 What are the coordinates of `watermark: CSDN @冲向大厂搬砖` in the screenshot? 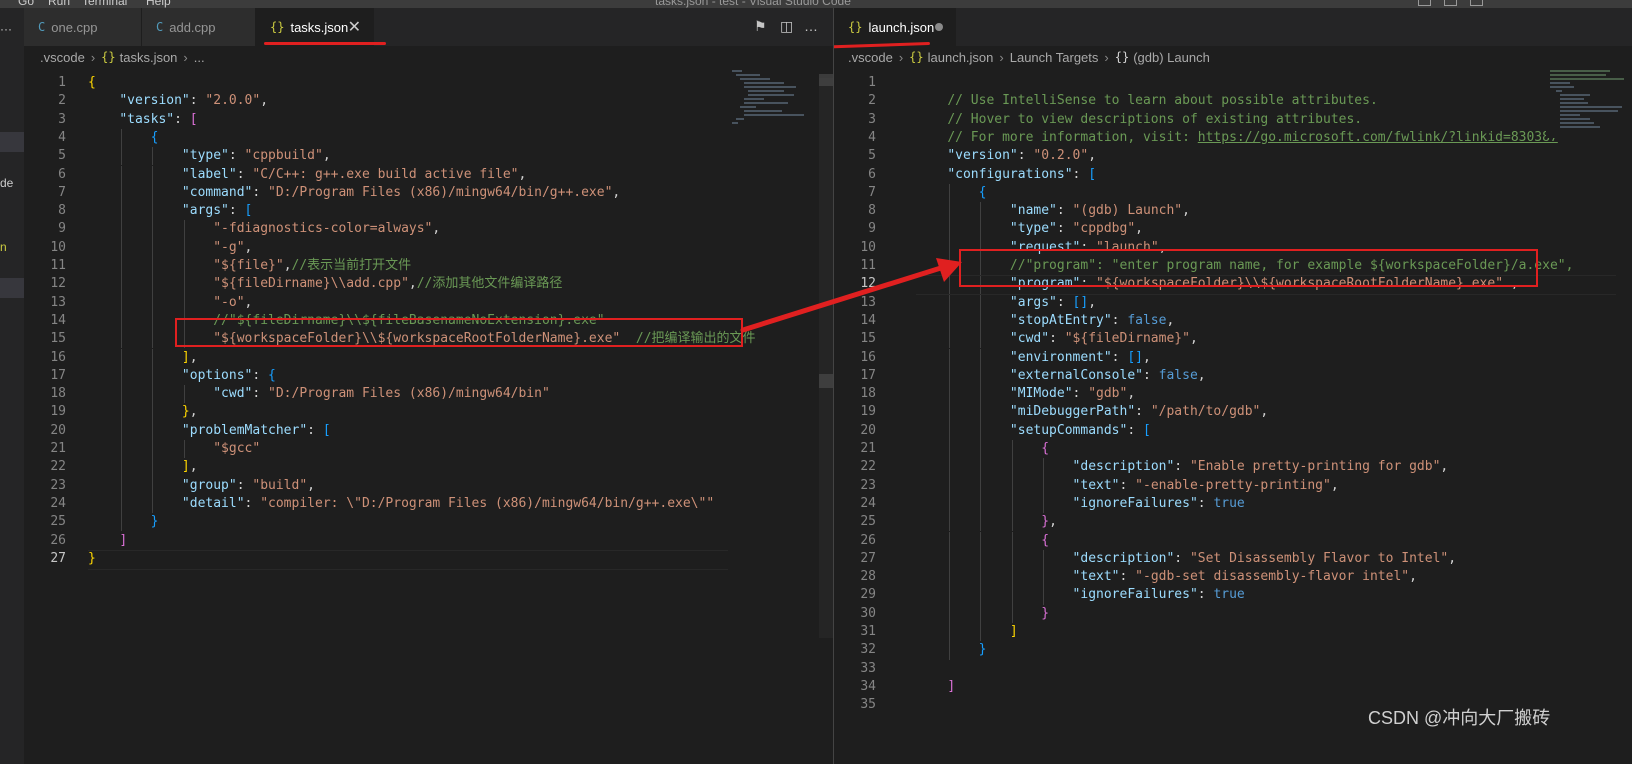 It's located at (1459, 718).